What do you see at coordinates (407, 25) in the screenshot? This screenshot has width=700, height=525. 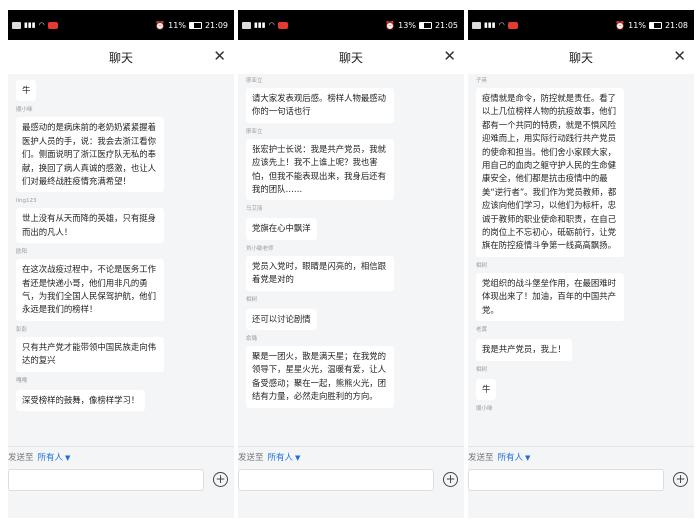 I see `battery-percent: 13%` at bounding box center [407, 25].